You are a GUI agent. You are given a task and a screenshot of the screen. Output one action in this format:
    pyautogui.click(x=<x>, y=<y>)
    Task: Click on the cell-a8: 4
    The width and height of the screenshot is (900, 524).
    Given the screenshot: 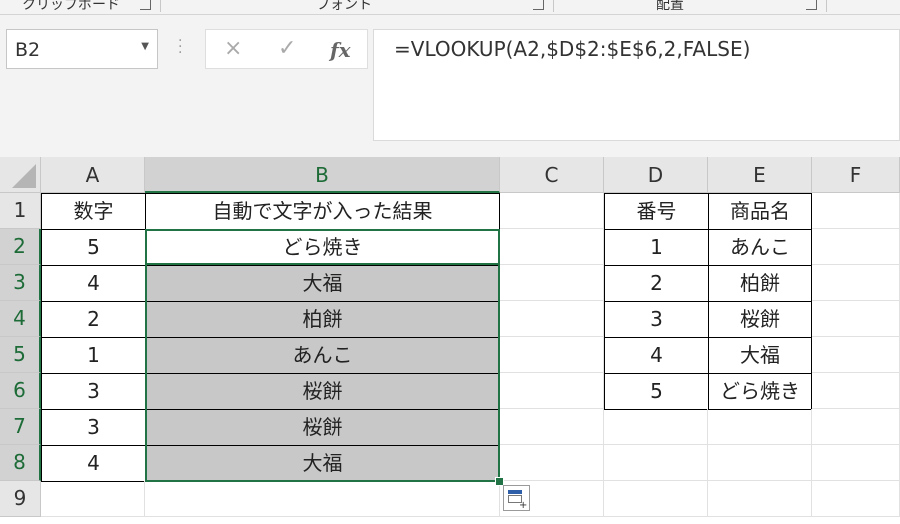 What is the action you would take?
    pyautogui.click(x=93, y=463)
    